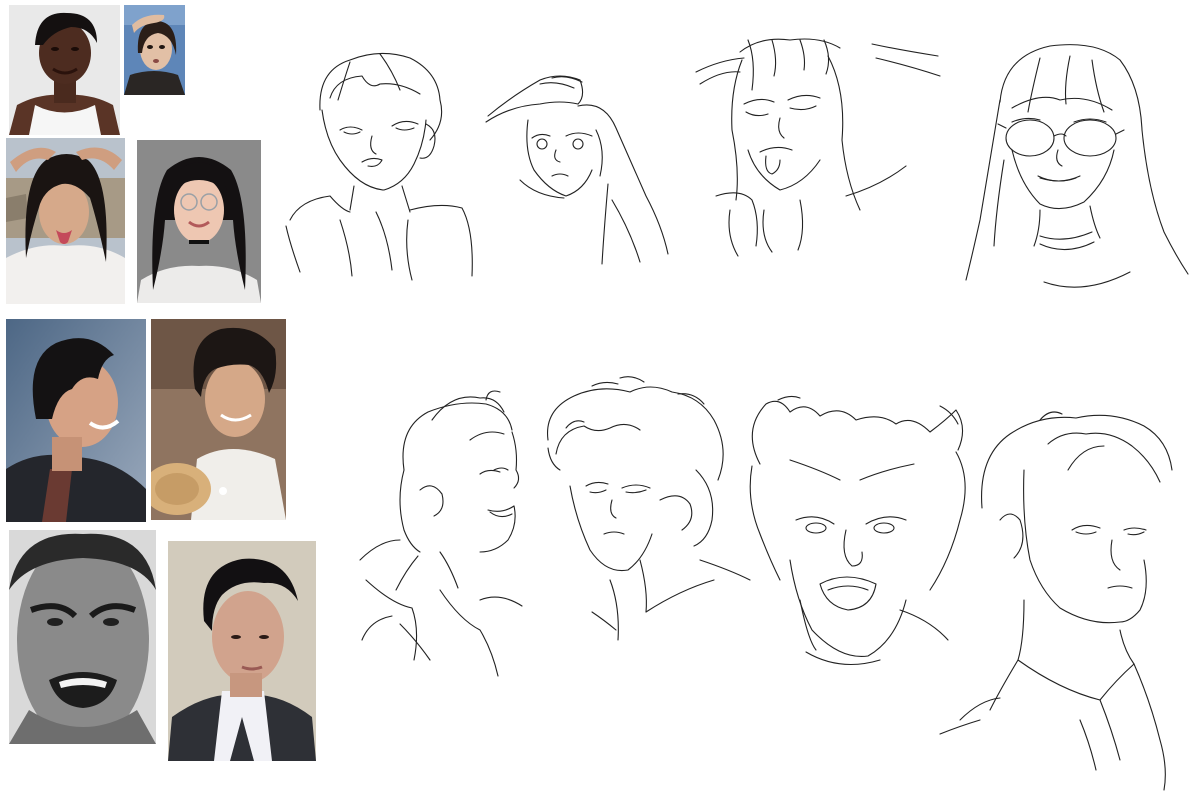 This screenshot has width=1199, height=800. I want to click on sketch-woman-hand-on-head, so click(577, 170).